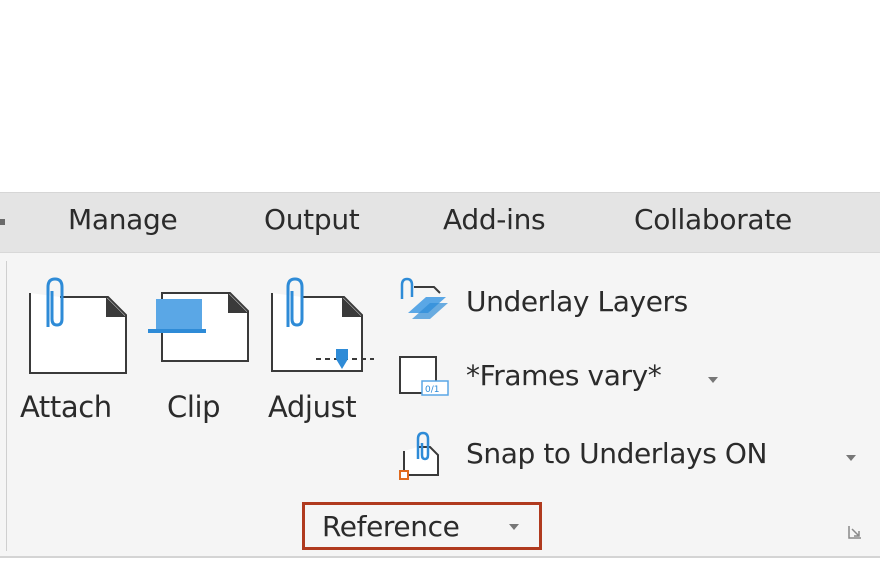 Image resolution: width=880 pixels, height=566 pixels. Describe the element at coordinates (419, 455) in the screenshot. I see `snap-underlays-icon` at that location.